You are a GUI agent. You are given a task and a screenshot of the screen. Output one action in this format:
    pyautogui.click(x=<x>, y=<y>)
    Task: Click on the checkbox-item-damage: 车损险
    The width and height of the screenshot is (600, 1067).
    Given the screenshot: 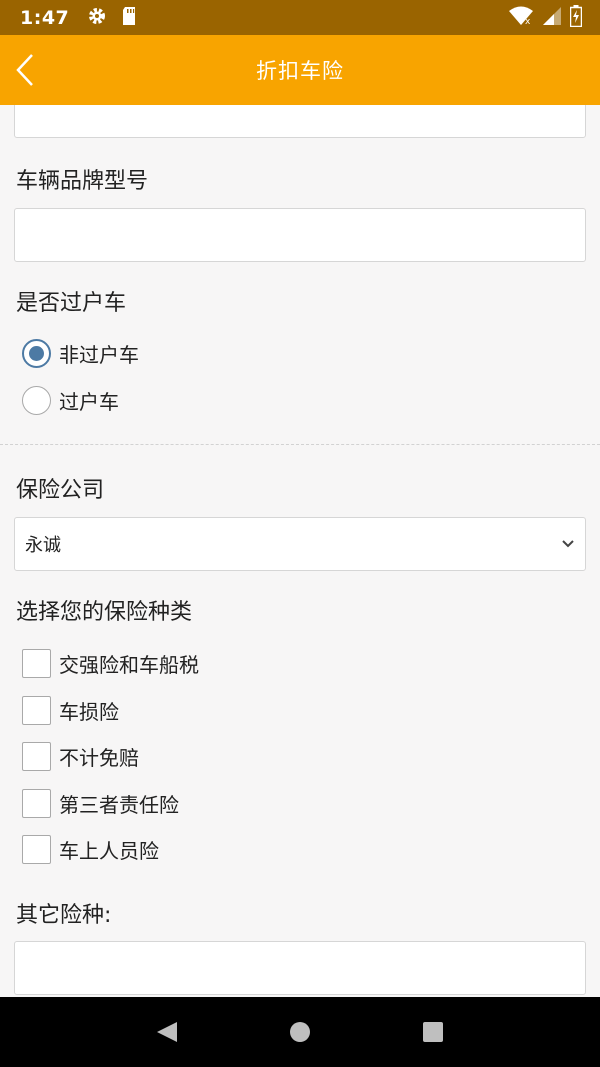 What is the action you would take?
    pyautogui.click(x=70, y=710)
    